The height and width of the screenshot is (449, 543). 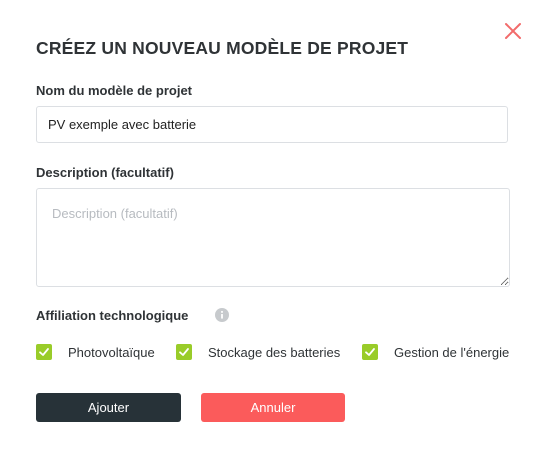 I want to click on dialog-title: CRÉEZ UN NOUVEAU MODÈLE DE PROJET, so click(x=222, y=48).